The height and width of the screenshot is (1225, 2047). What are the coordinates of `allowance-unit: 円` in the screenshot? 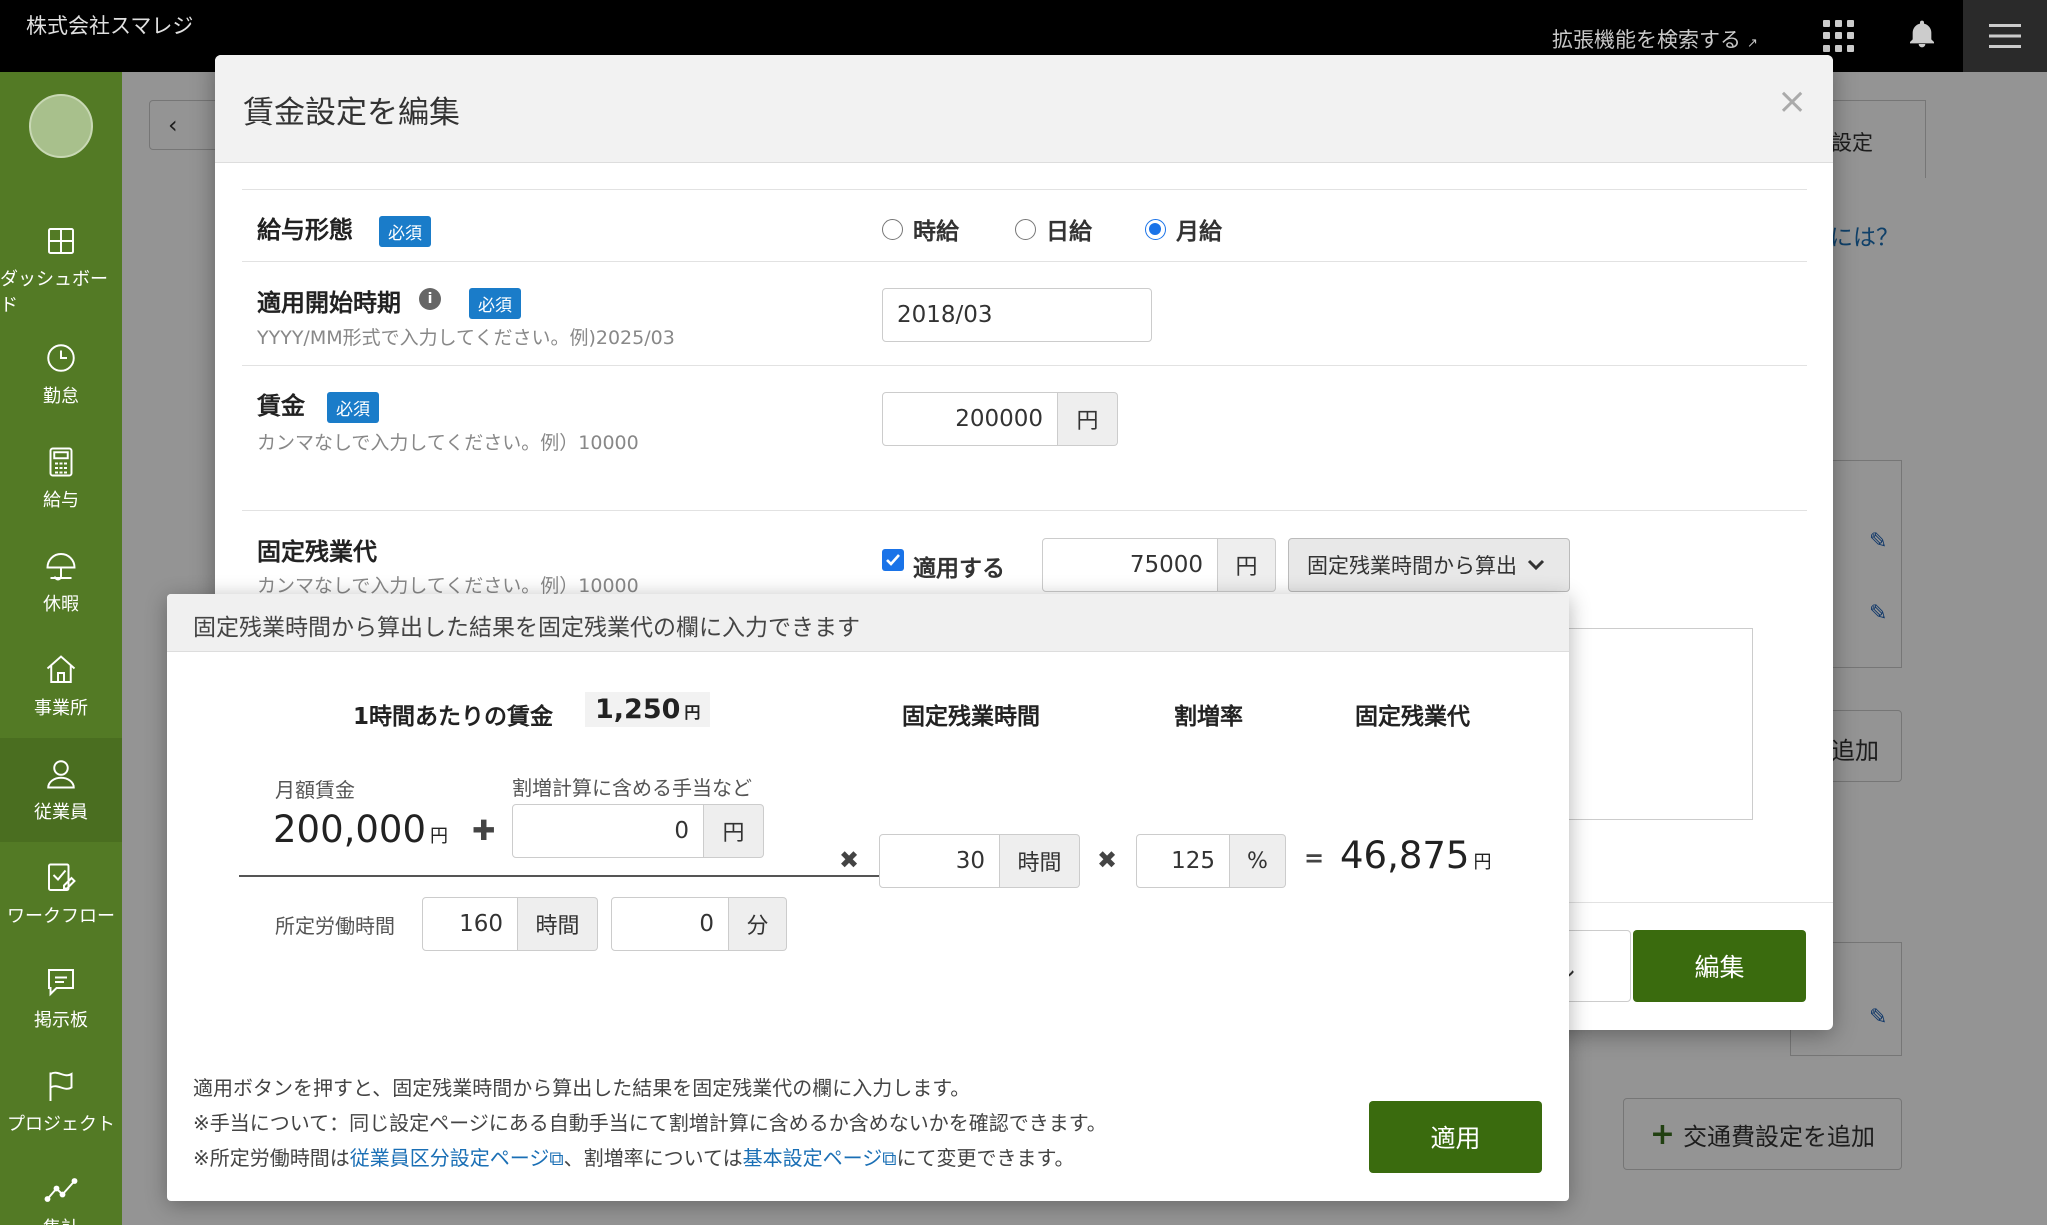 It's located at (734, 831).